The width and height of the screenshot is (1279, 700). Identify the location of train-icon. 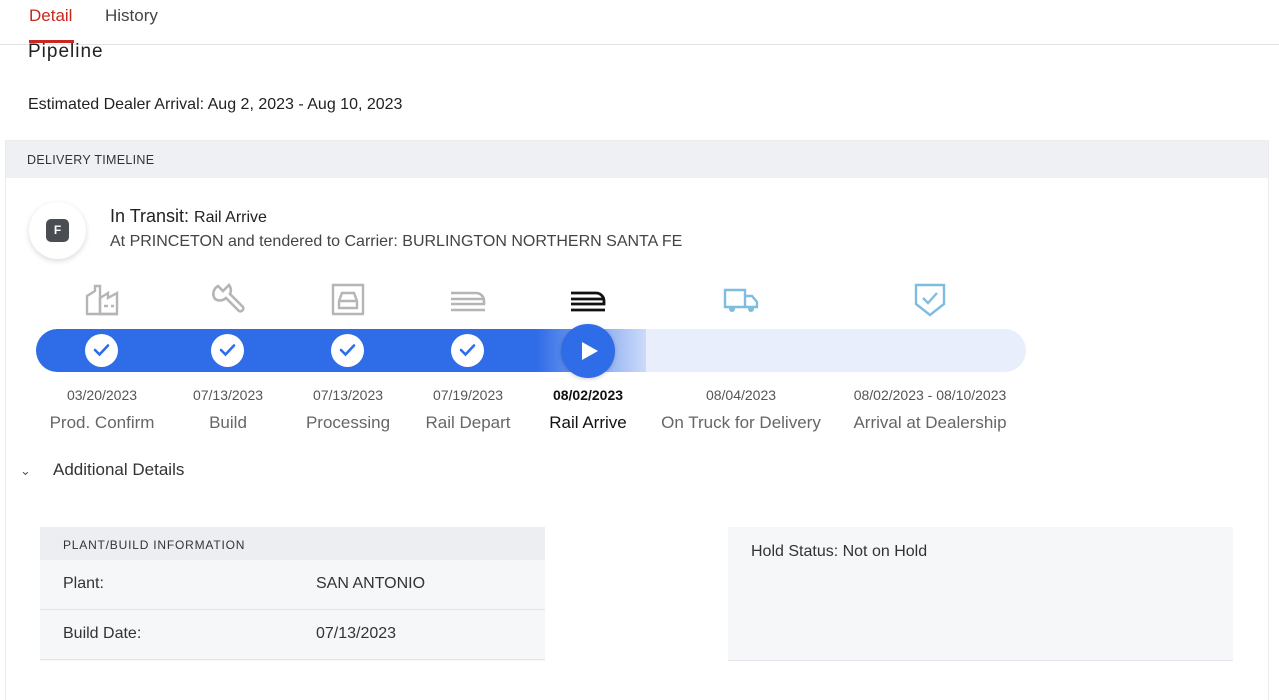
(468, 301).